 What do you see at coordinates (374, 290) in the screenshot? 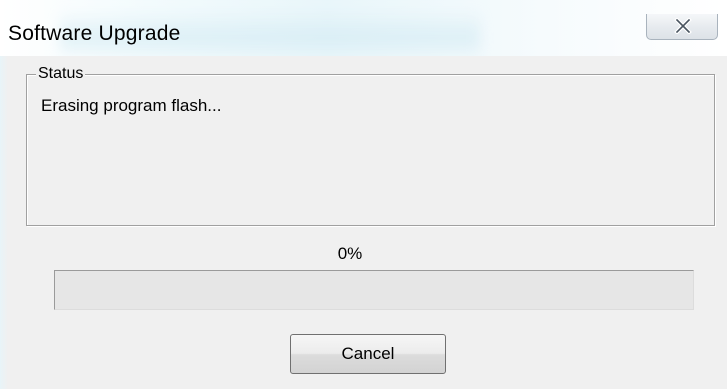
I see `progress-bar` at bounding box center [374, 290].